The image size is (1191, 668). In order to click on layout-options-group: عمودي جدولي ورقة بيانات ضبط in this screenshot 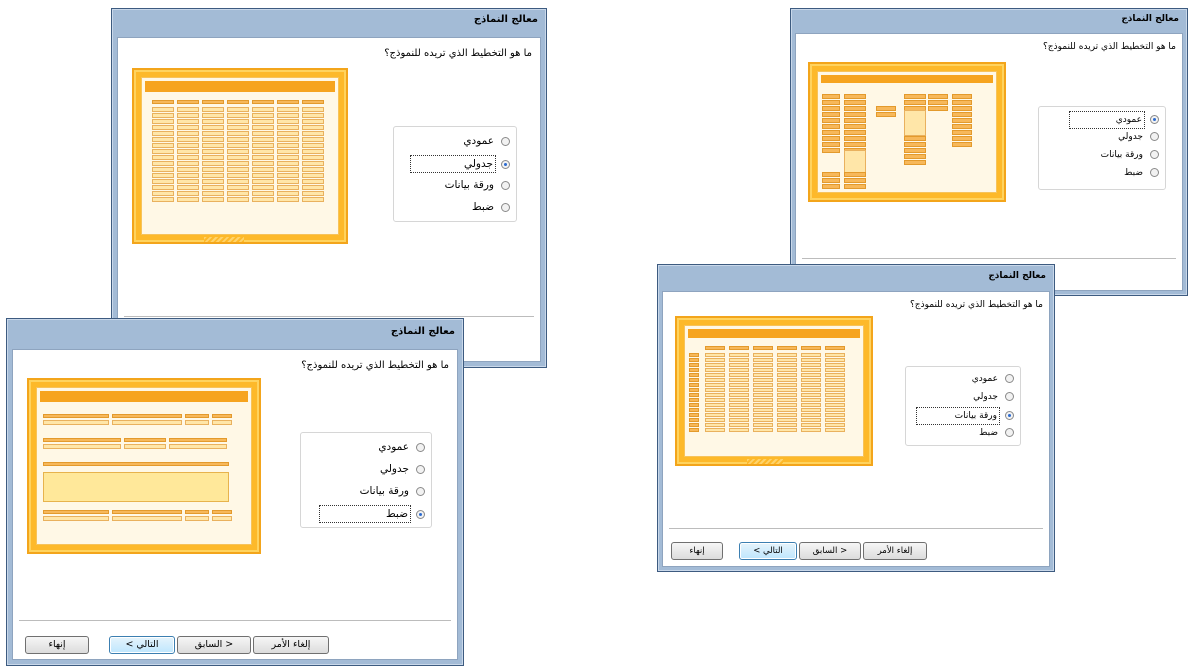, I will do `click(366, 480)`.